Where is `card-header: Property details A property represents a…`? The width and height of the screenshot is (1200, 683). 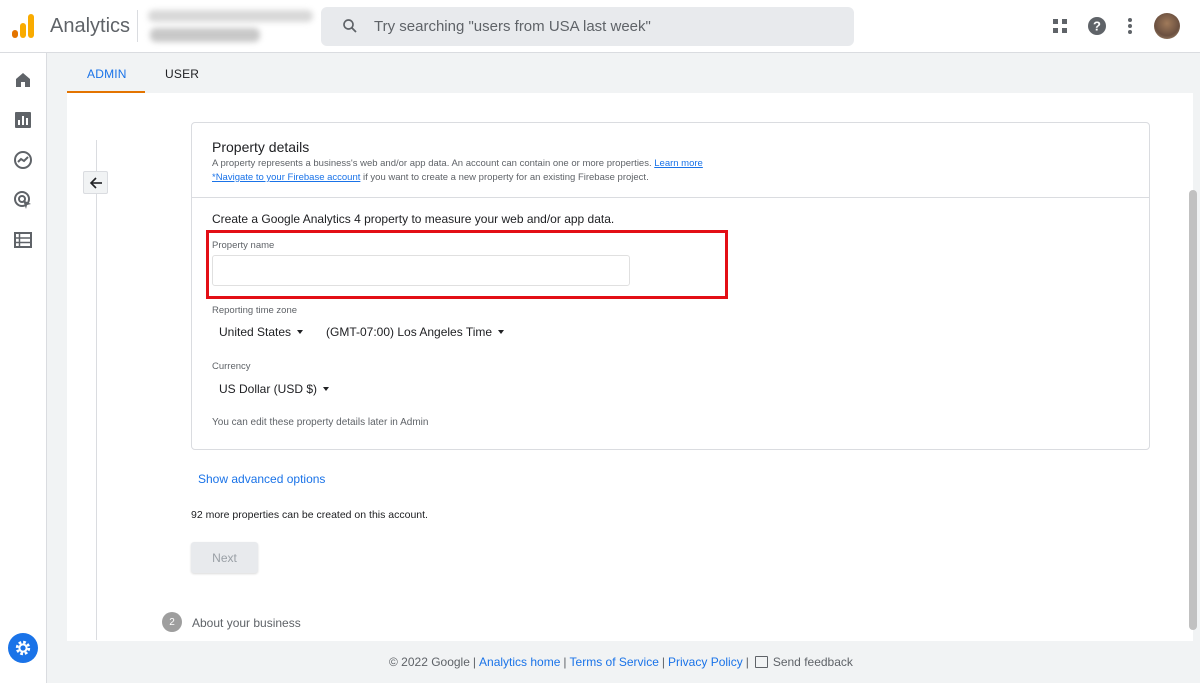 card-header: Property details A property represents a… is located at coordinates (670, 160).